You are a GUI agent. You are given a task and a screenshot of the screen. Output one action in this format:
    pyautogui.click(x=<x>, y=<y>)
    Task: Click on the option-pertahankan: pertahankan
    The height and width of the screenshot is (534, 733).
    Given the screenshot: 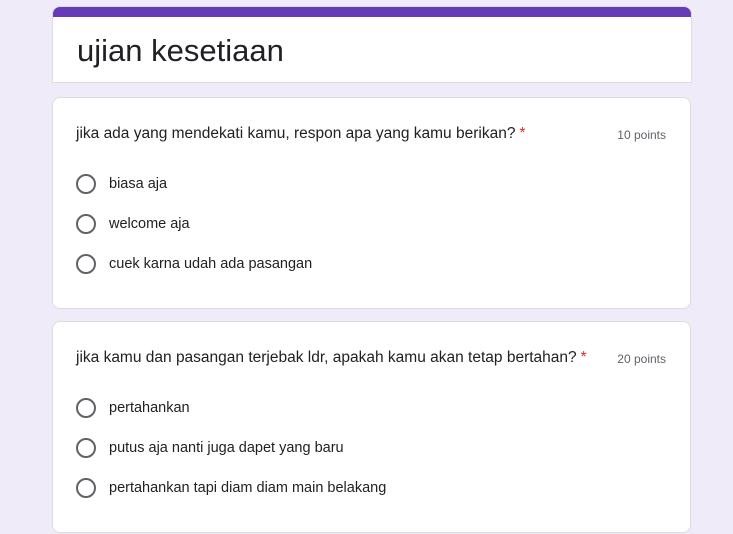 What is the action you would take?
    pyautogui.click(x=133, y=408)
    